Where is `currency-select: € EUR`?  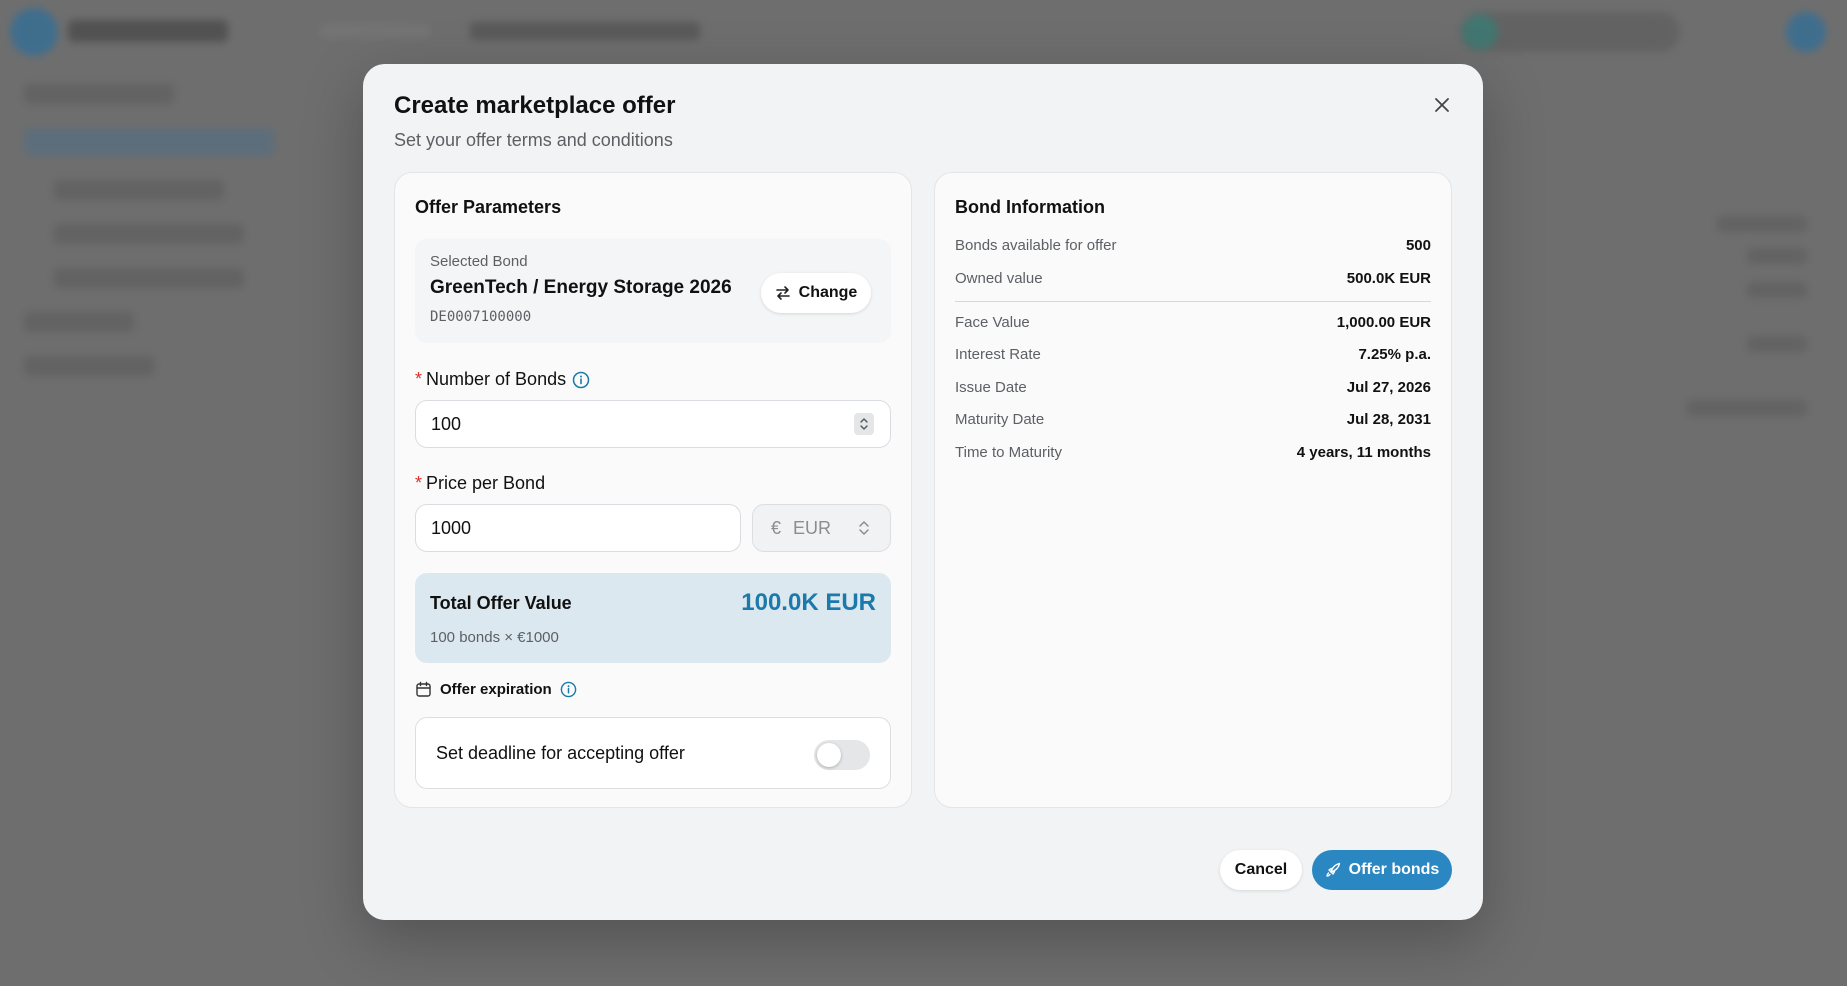
currency-select: € EUR is located at coordinates (821, 528).